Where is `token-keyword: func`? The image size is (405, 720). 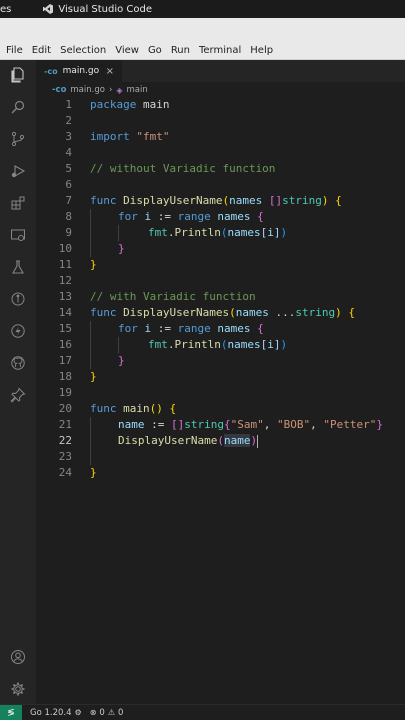 token-keyword: func is located at coordinates (103, 312).